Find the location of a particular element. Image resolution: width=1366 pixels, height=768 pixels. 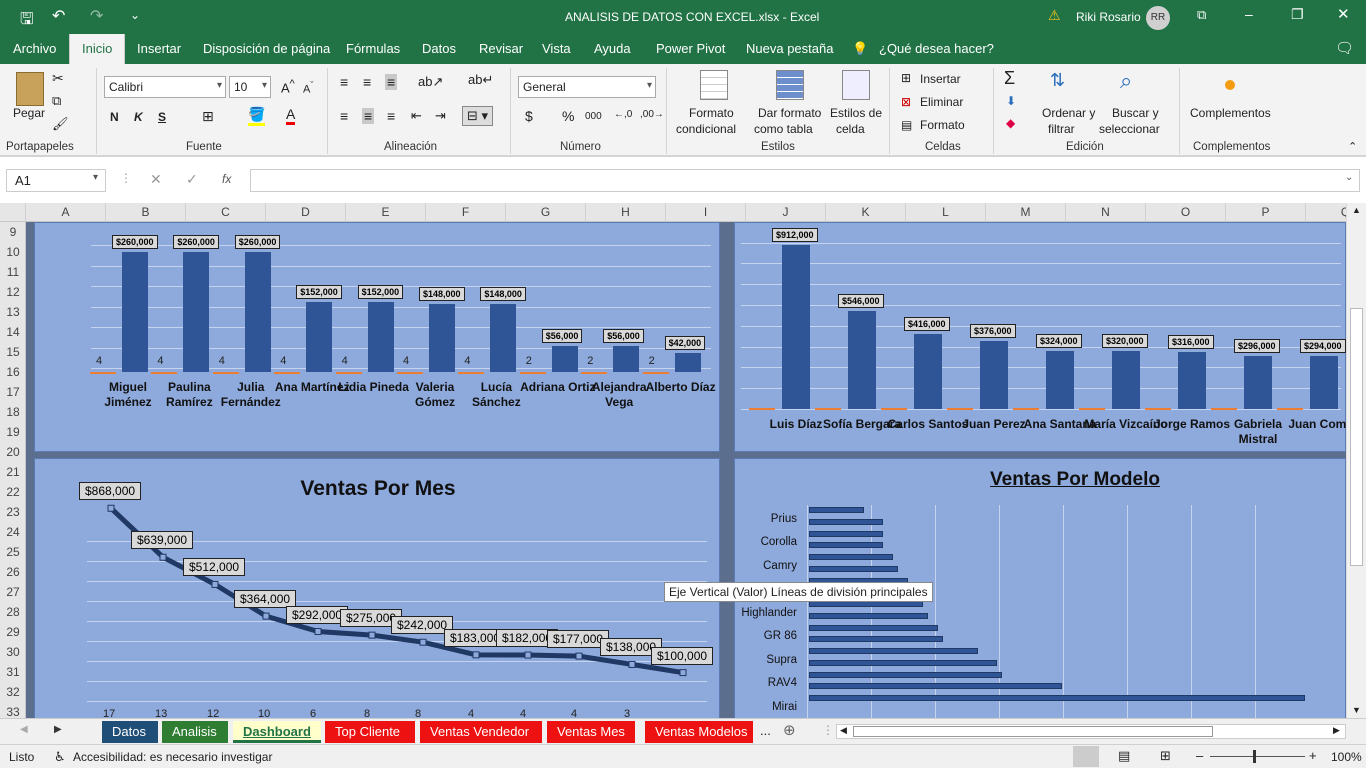

zoom-level: 100% is located at coordinates (1346, 757).